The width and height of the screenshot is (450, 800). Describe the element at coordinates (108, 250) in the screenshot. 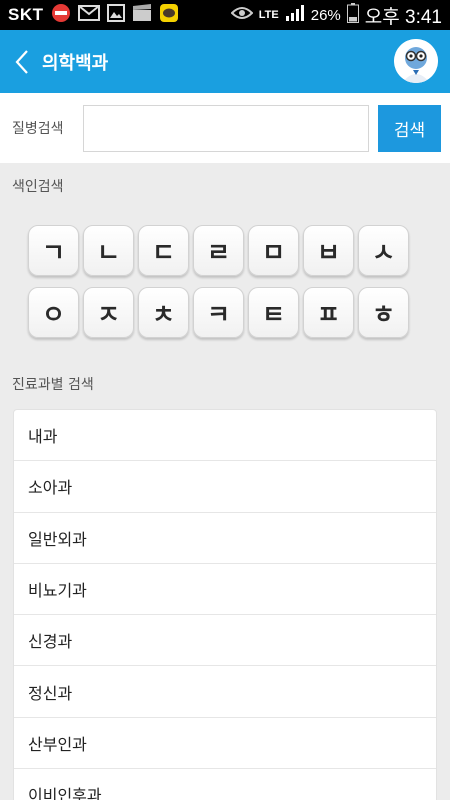

I see `index-key-nieun: ㄴ` at that location.